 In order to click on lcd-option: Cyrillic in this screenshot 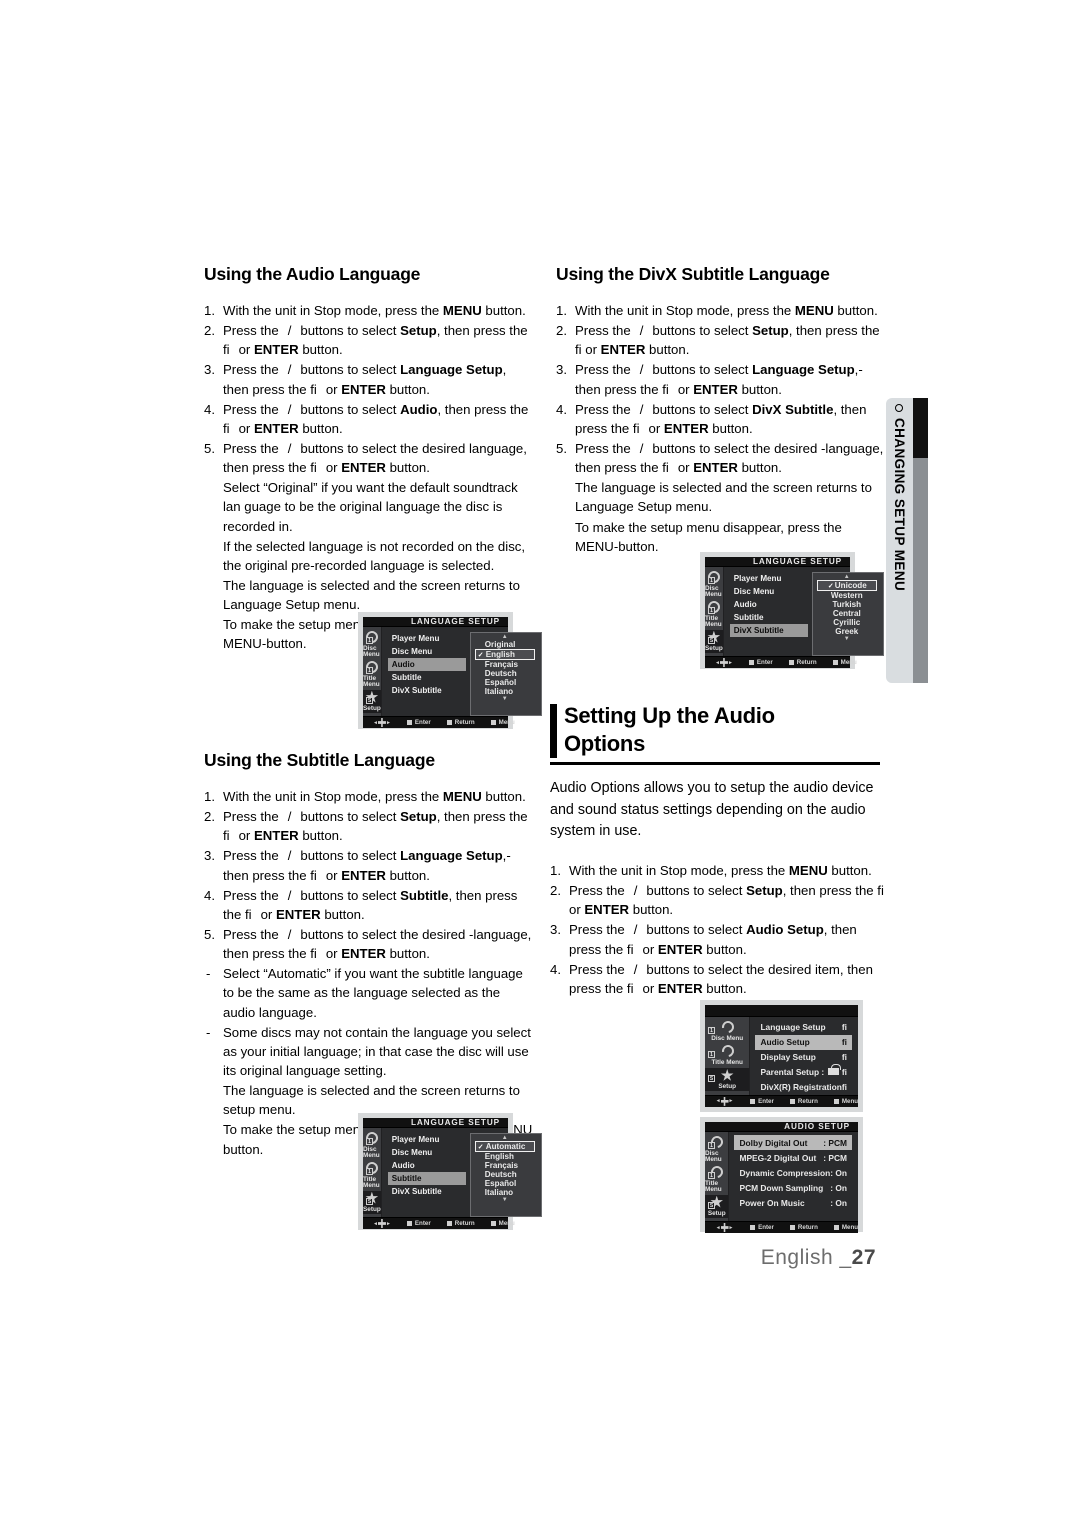, I will do `click(847, 622)`.